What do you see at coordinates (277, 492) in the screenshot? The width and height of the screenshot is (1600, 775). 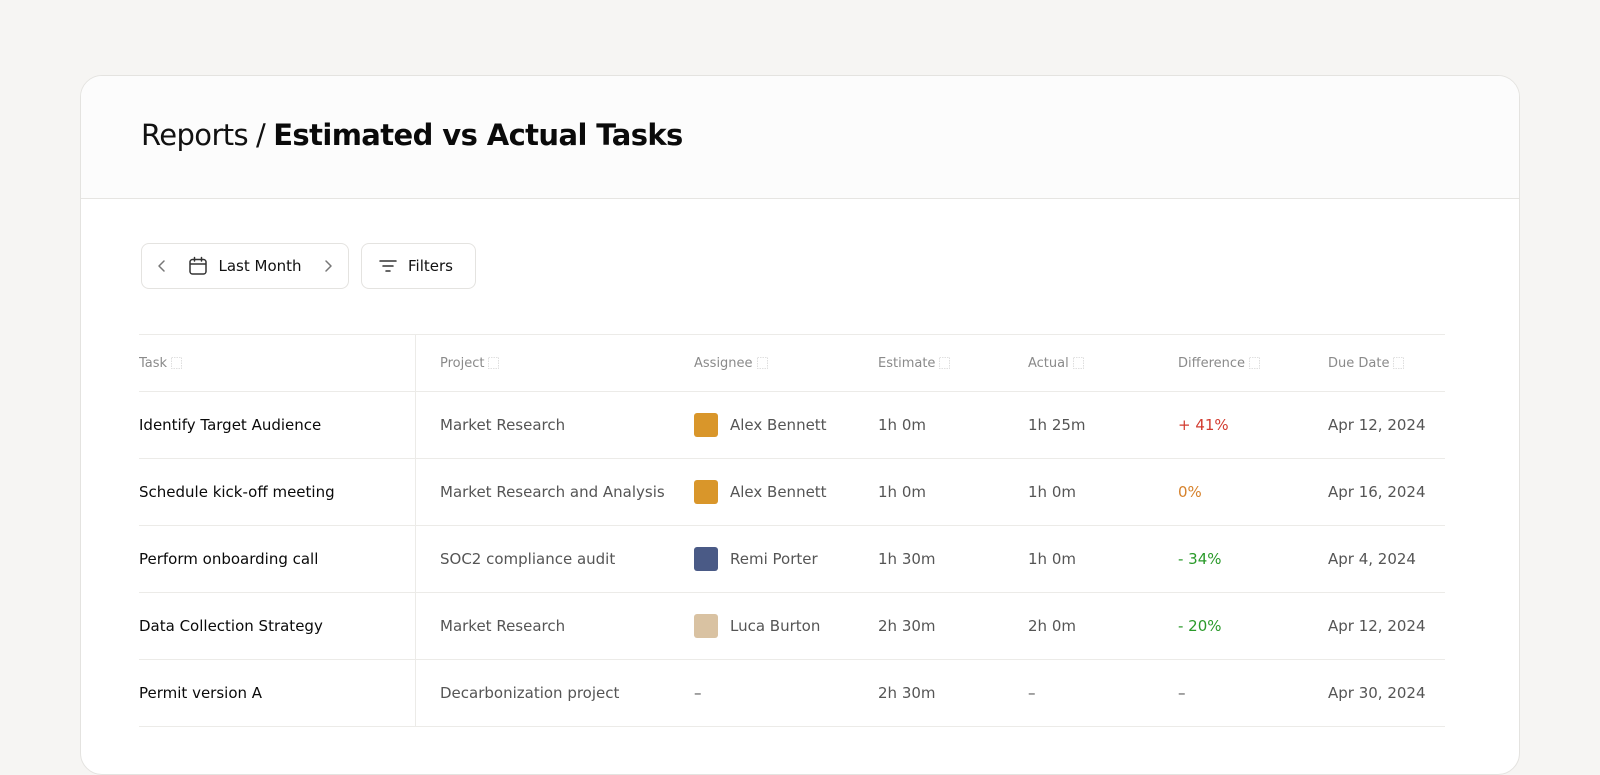 I see `task-name: Schedule kick-off meeting` at bounding box center [277, 492].